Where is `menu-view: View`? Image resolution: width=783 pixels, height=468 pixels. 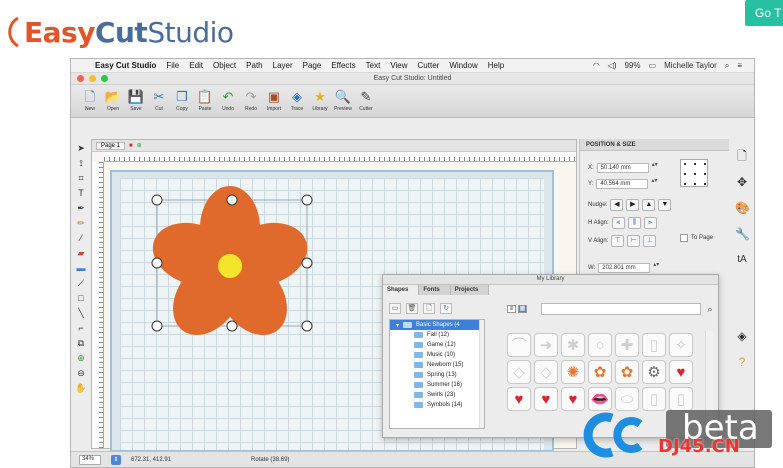 menu-view: View is located at coordinates (398, 65).